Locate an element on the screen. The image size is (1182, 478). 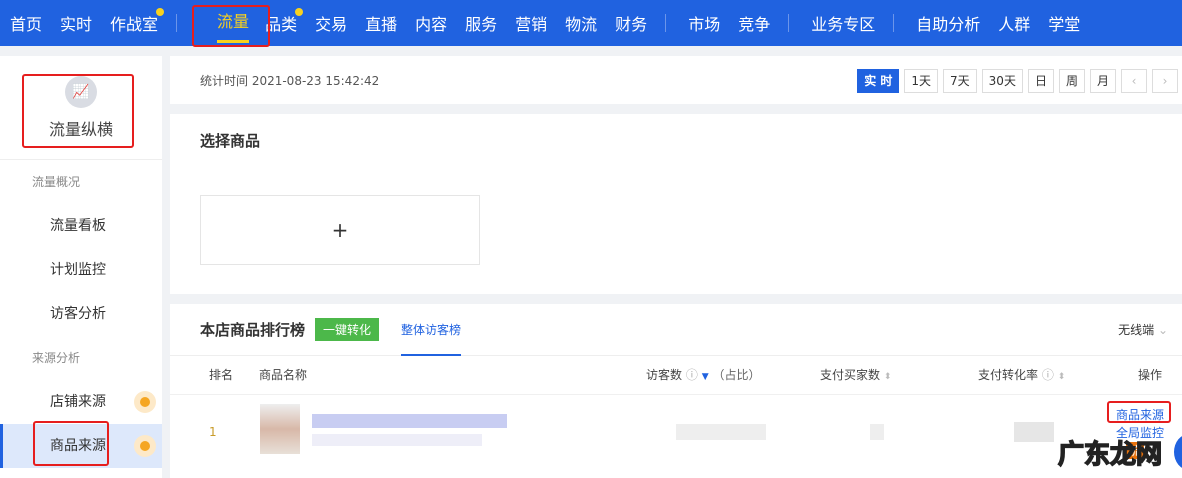
nav-competition: 竞争 is located at coordinates (754, 23).